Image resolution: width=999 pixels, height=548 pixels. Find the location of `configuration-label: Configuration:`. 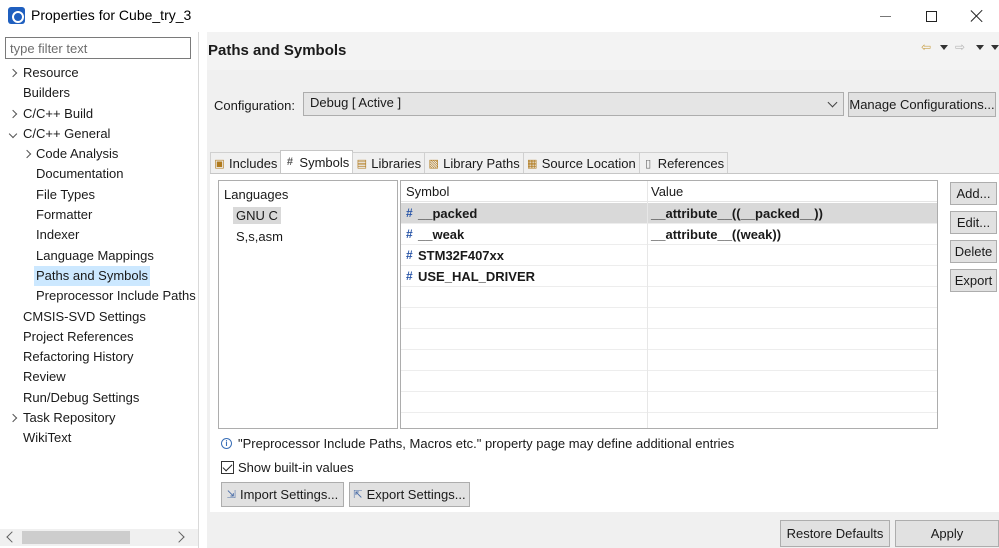

configuration-label: Configuration: is located at coordinates (254, 105).